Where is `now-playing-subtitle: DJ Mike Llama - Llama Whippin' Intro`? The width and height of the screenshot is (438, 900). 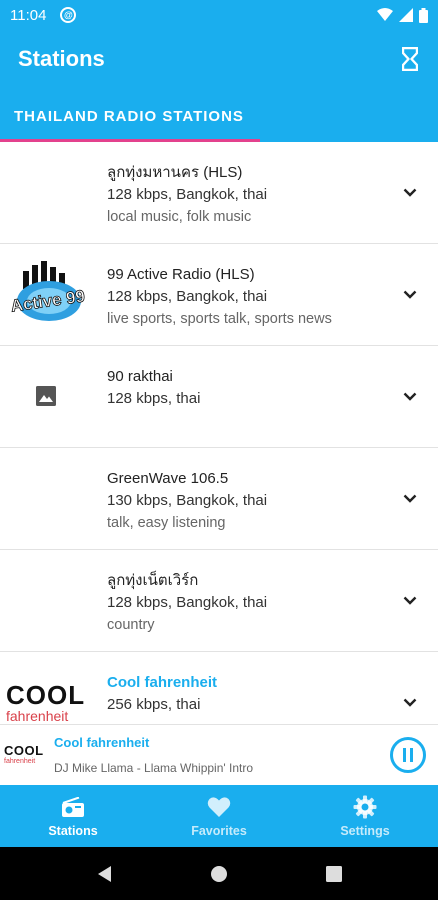
now-playing-subtitle: DJ Mike Llama - Llama Whippin' Intro is located at coordinates (154, 768).